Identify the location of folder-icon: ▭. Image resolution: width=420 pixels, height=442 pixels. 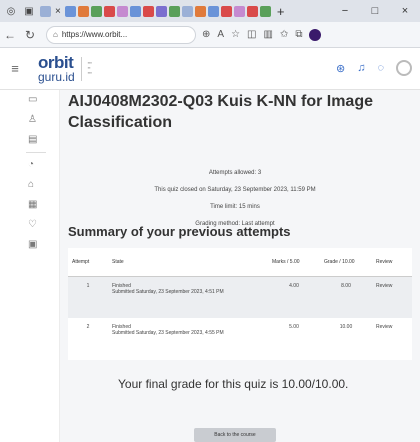
(30, 100).